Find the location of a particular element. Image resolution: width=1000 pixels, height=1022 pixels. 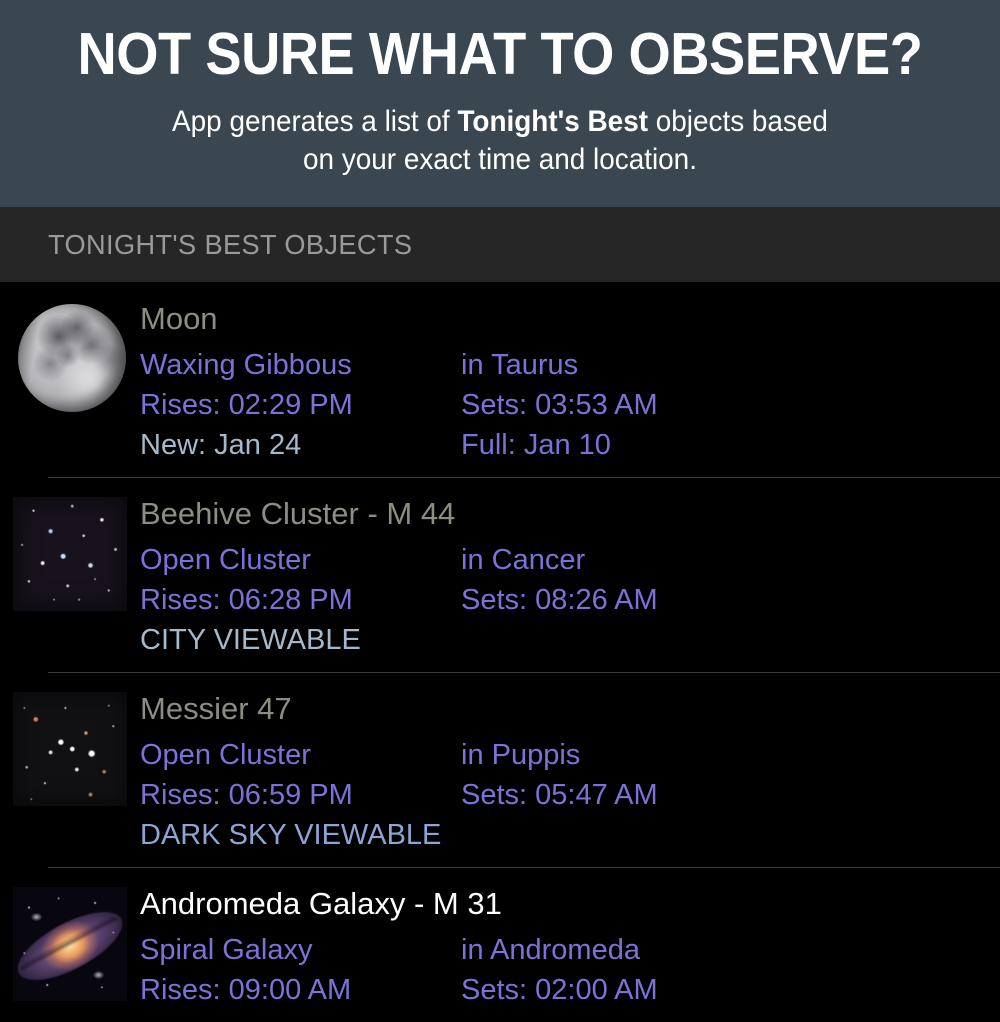

object-detail-line: CITY VIEWABLE is located at coordinates (570, 640).